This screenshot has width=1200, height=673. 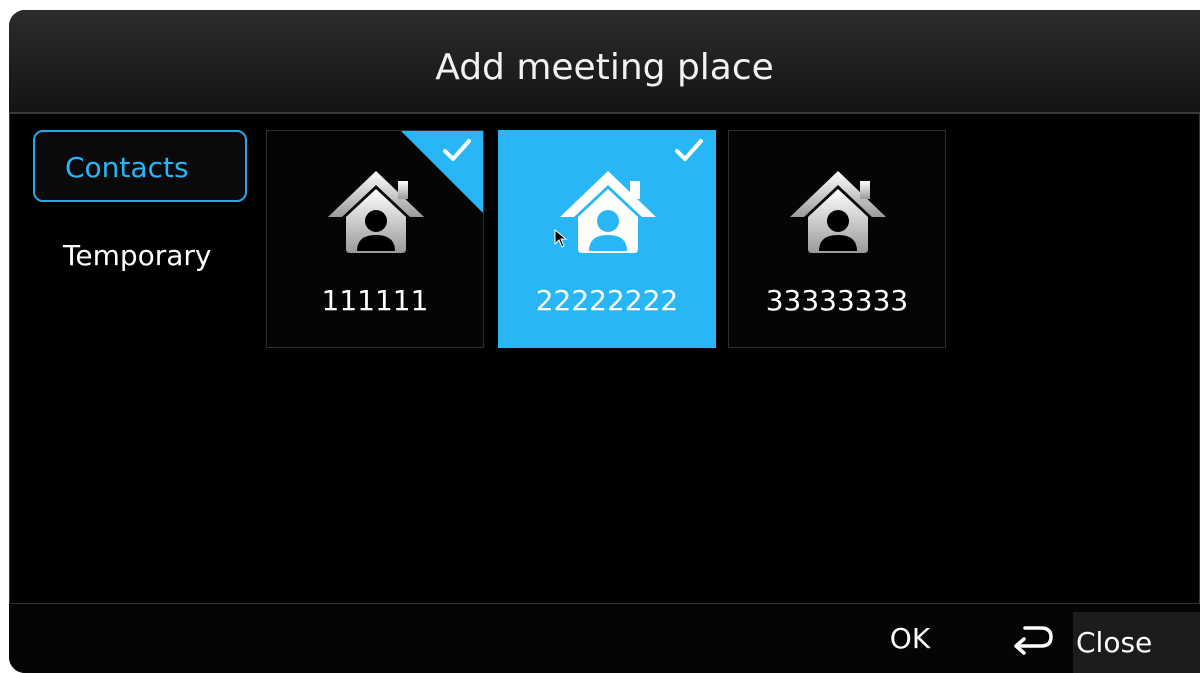 What do you see at coordinates (1033, 638) in the screenshot?
I see `return-arrow-icon` at bounding box center [1033, 638].